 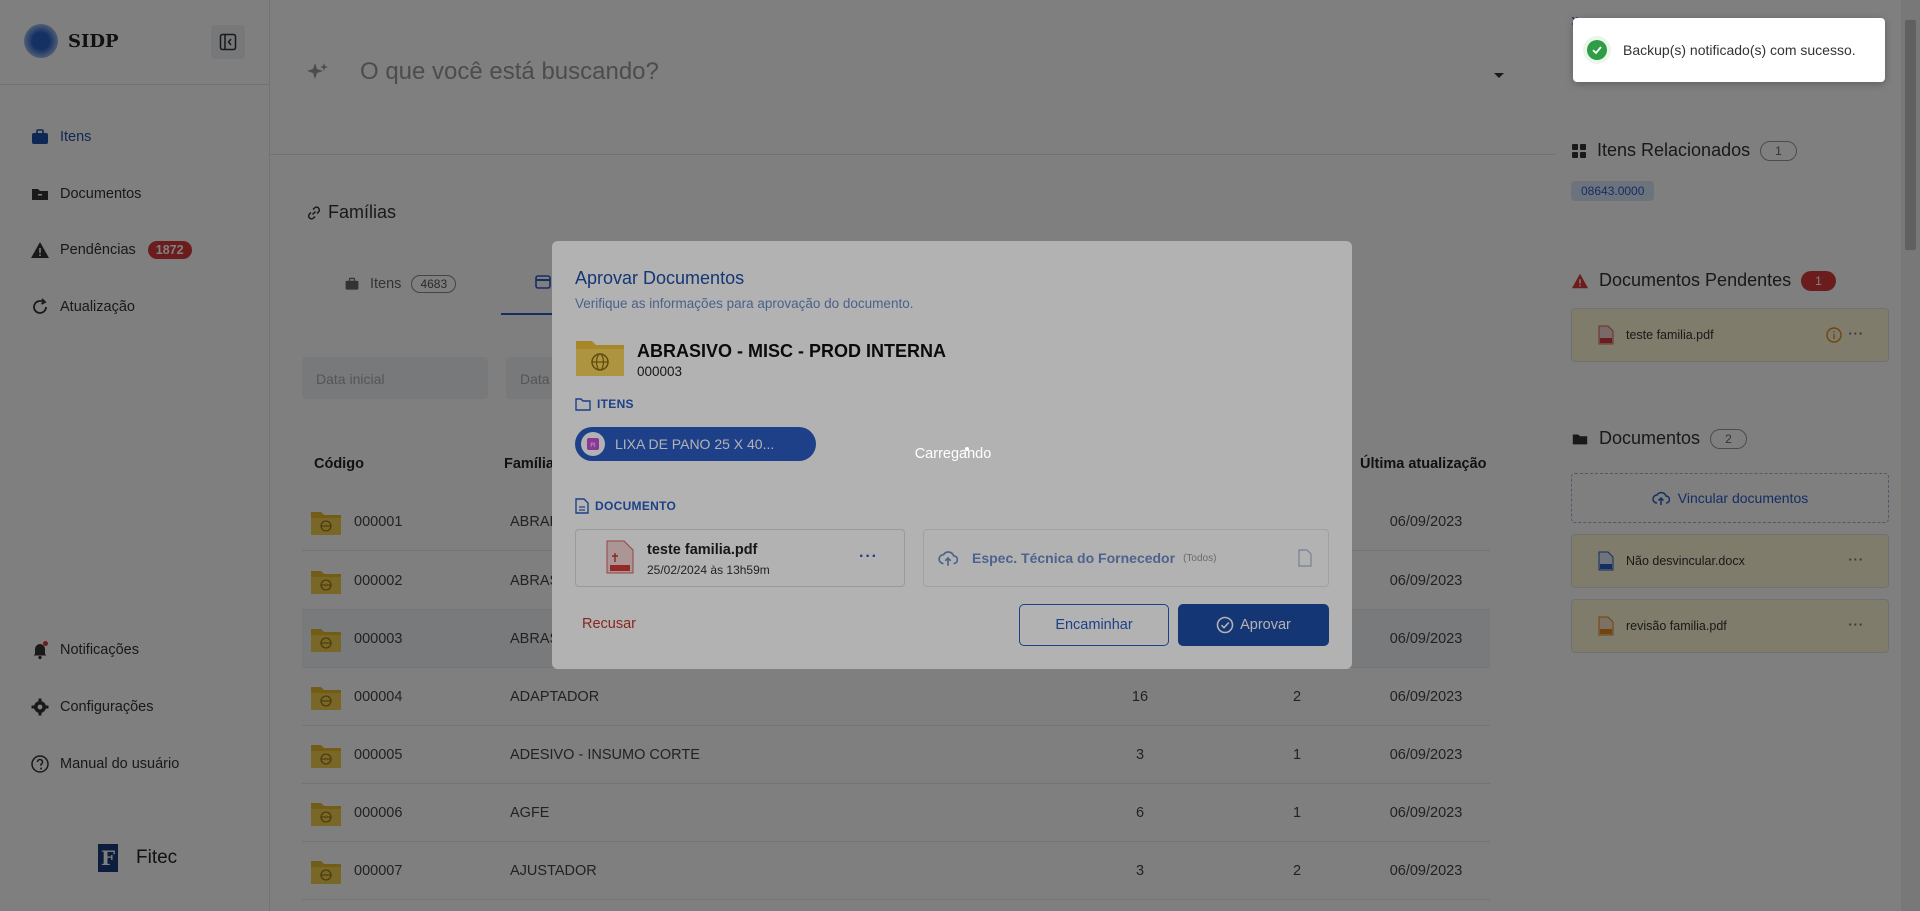 I want to click on success-toast: Backup(s) notificado(s) com sucesso., so click(x=1729, y=50).